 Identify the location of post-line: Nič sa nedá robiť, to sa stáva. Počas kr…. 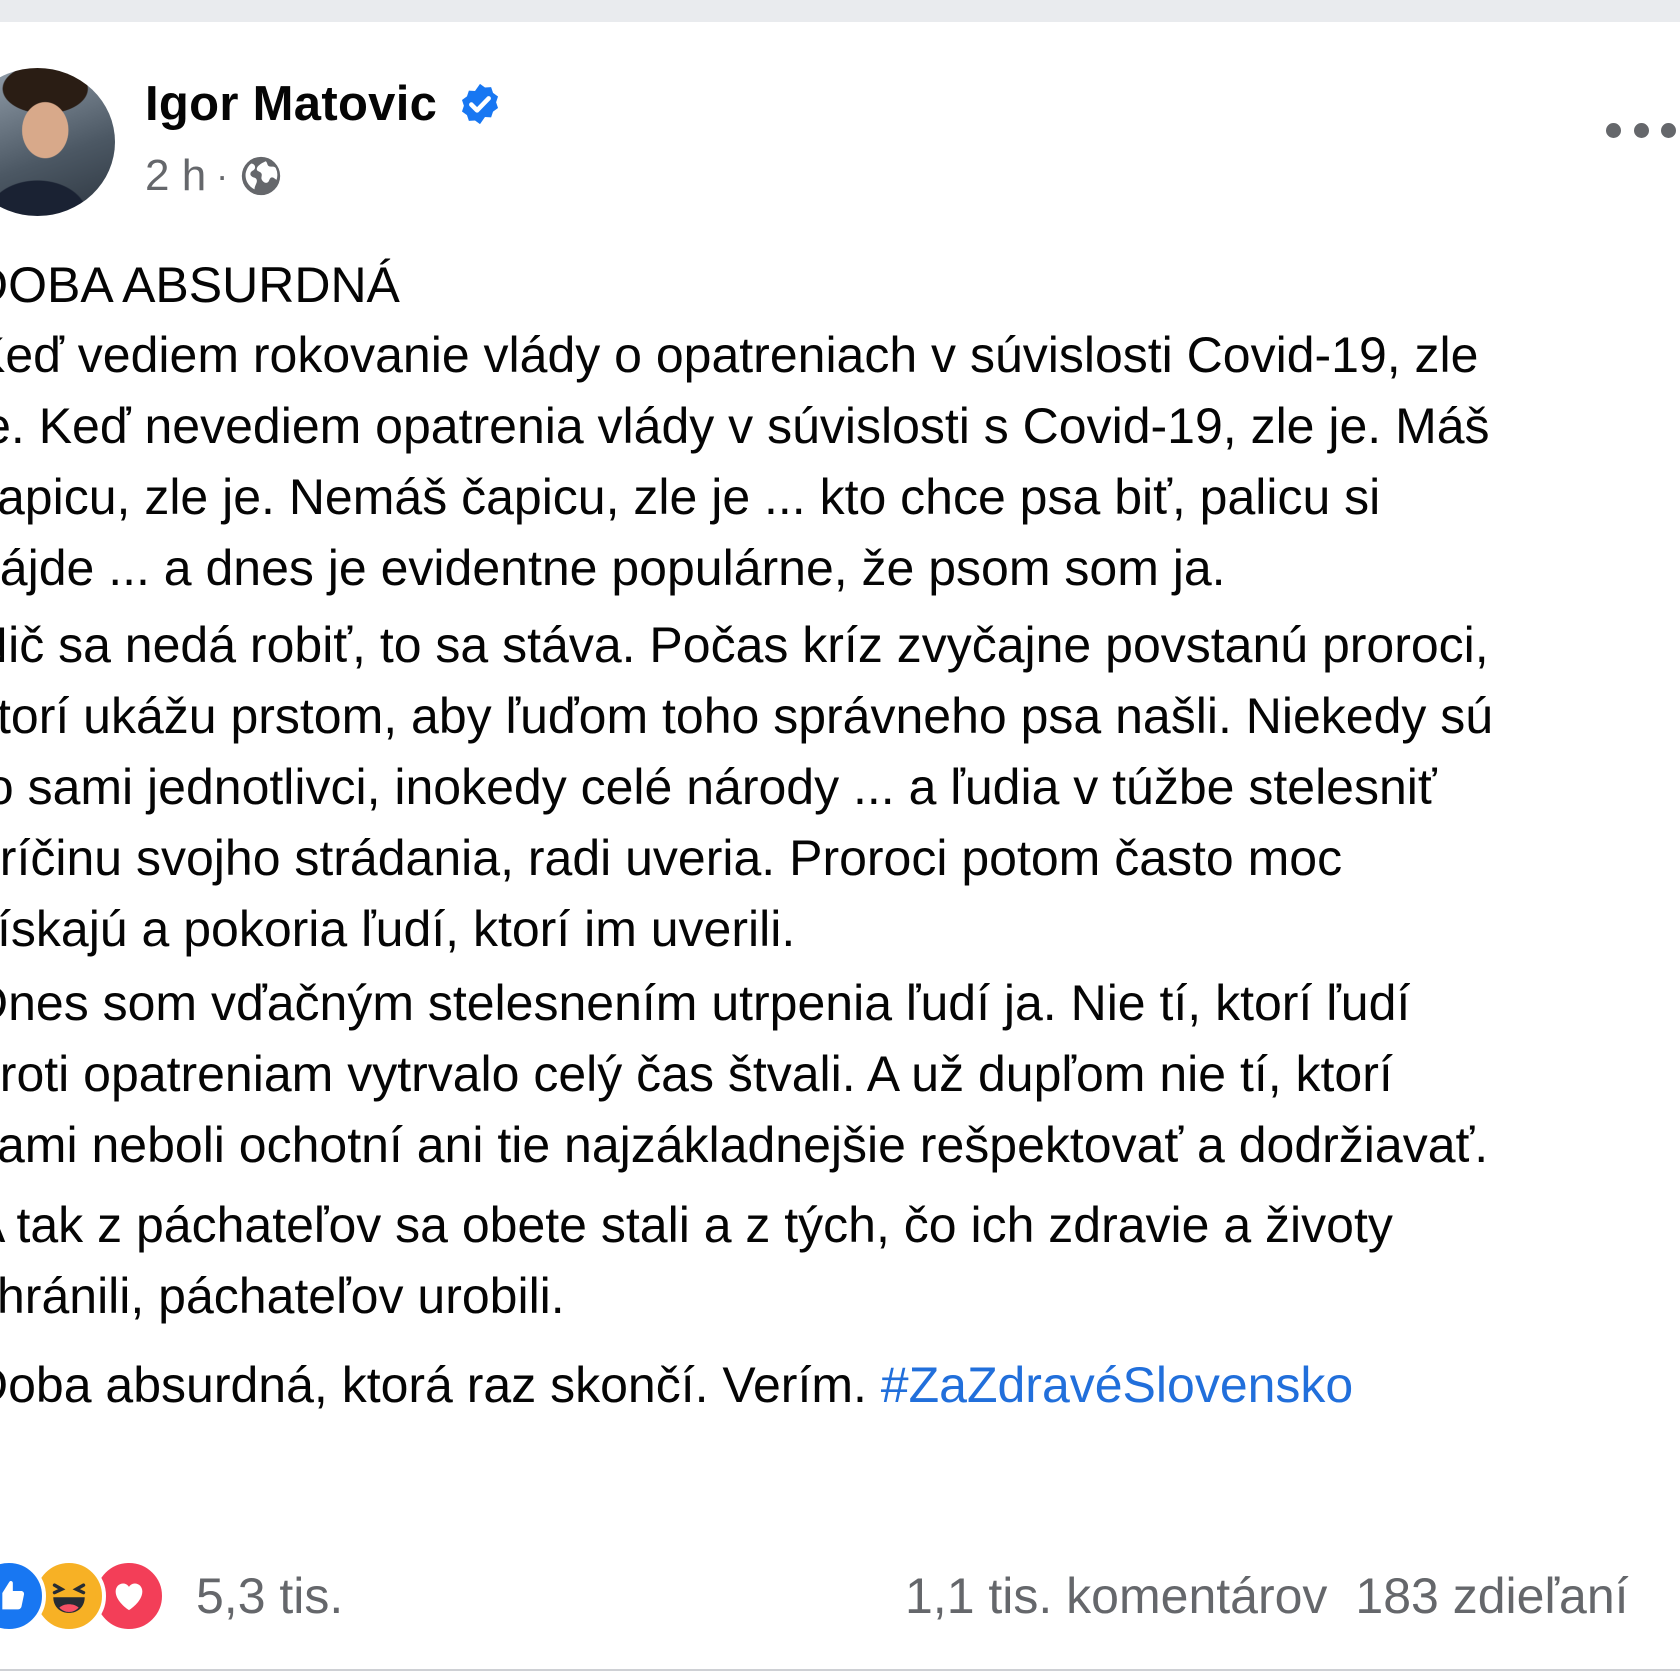
(744, 645).